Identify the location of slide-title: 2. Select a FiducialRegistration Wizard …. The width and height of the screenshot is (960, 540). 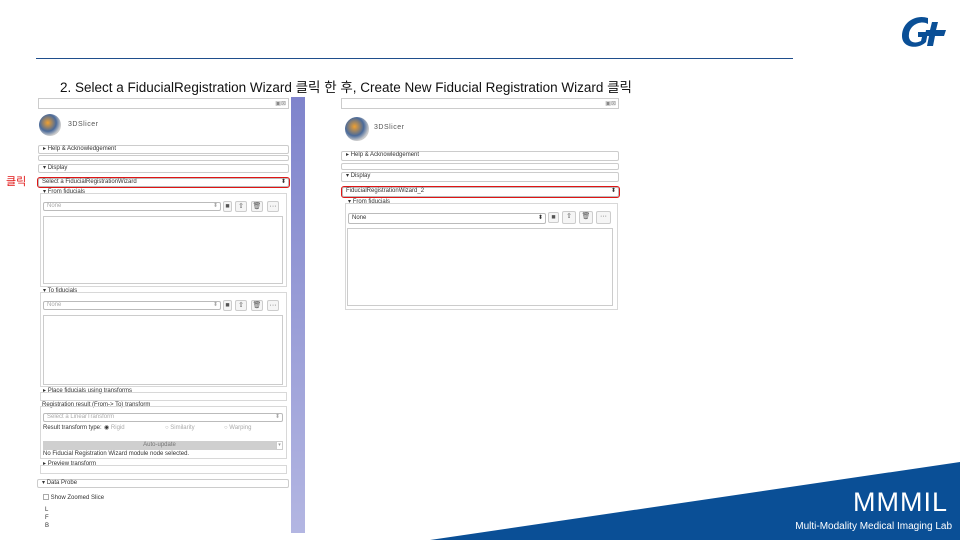
(346, 87).